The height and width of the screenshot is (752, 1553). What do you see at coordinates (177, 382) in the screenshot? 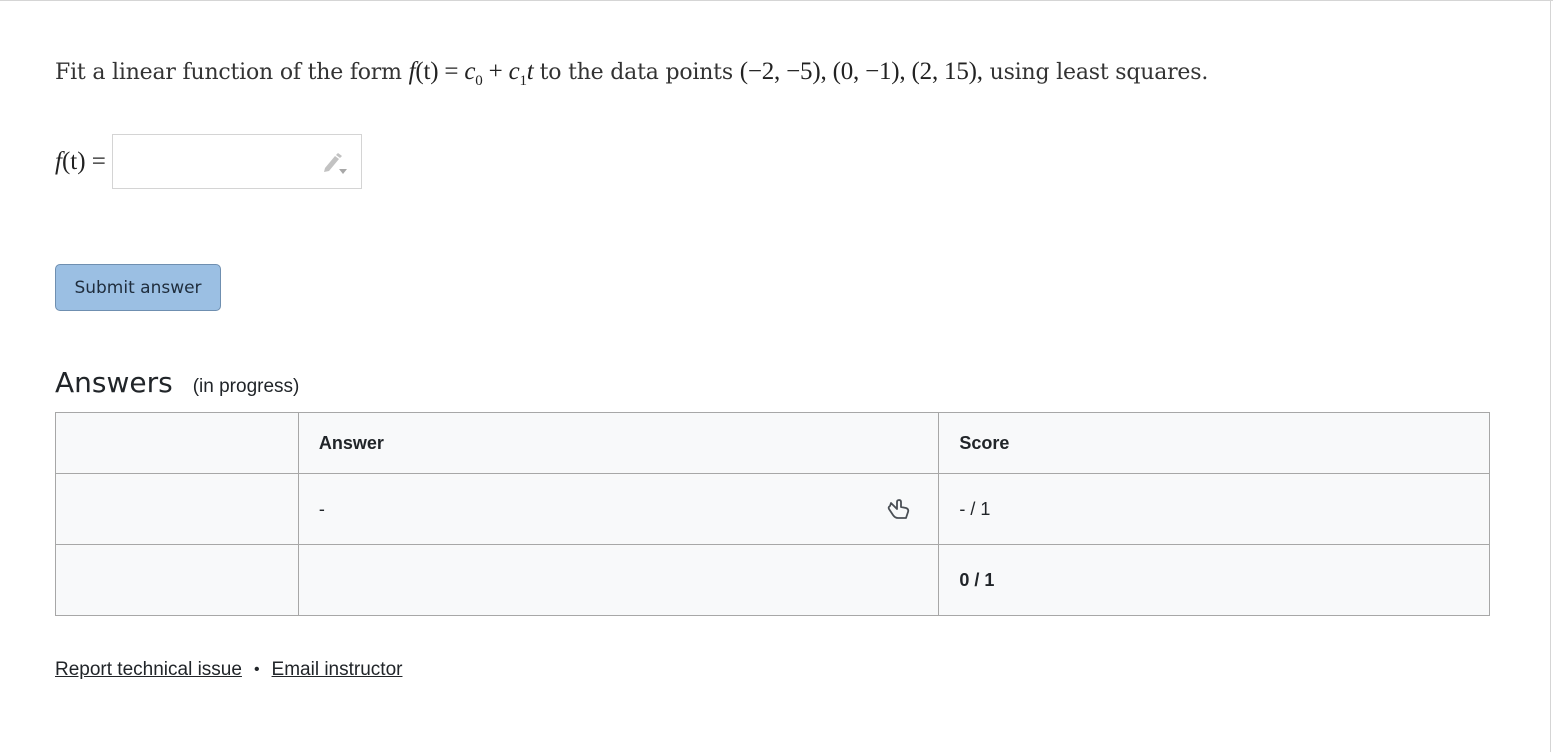
I see `answers-heading: Answers (in progress)` at bounding box center [177, 382].